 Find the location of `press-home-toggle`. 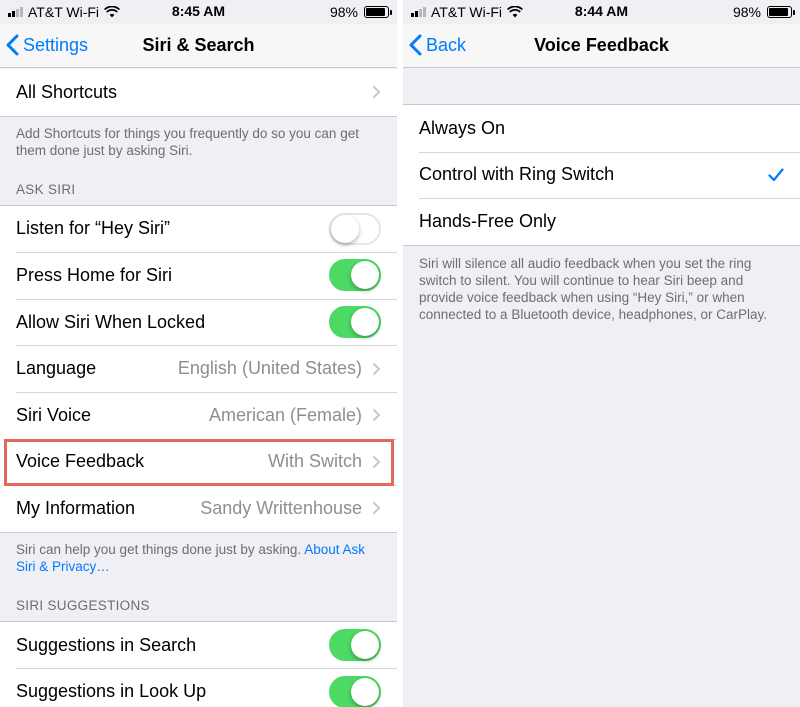

press-home-toggle is located at coordinates (355, 275).